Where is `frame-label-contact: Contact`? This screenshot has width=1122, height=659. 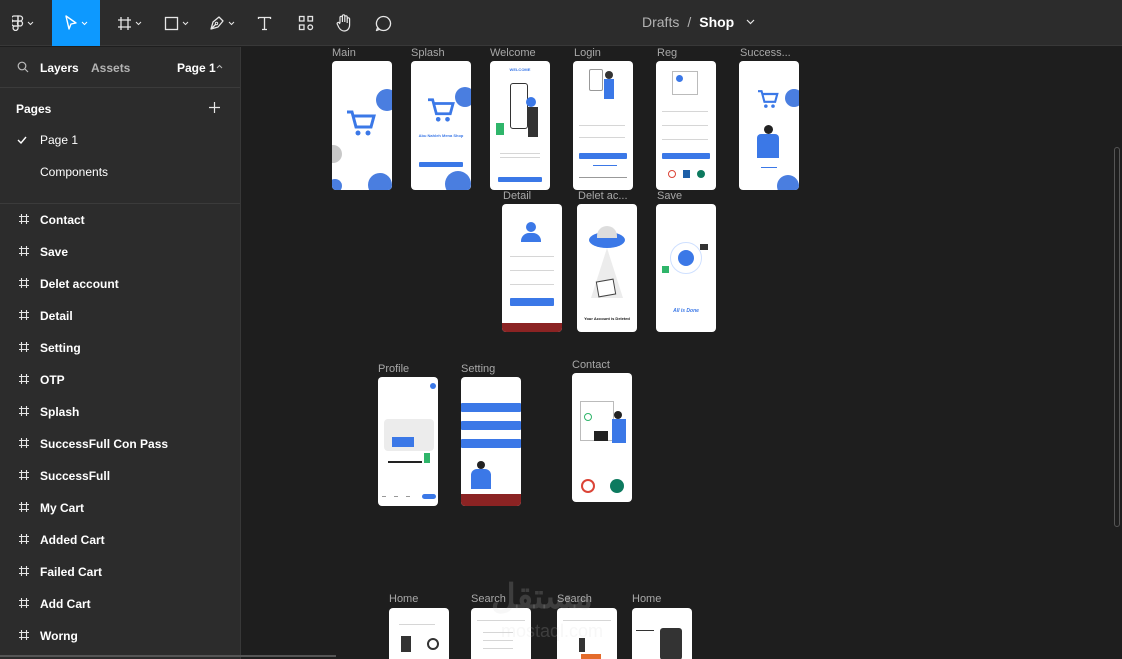
frame-label-contact: Contact is located at coordinates (591, 365).